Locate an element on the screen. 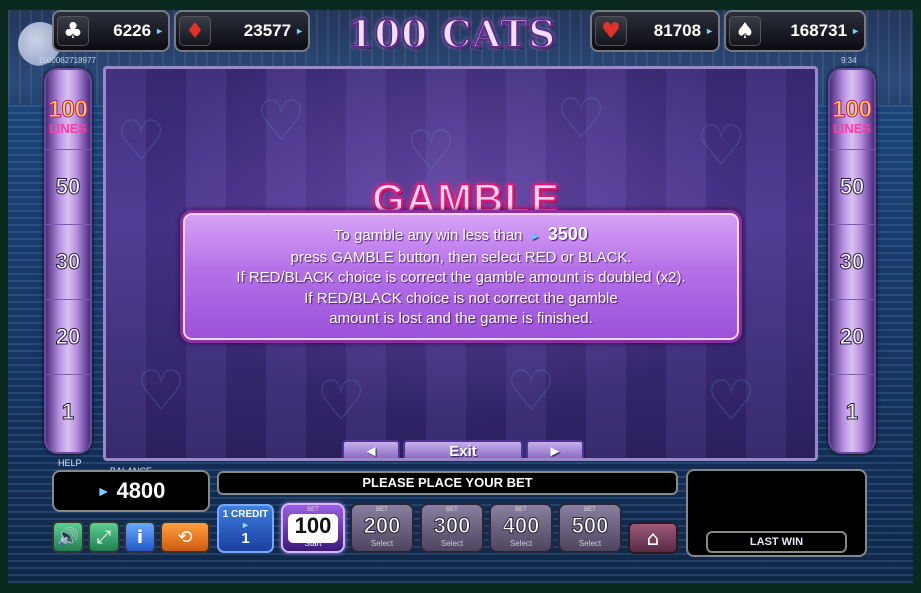  status-message: PLEASE PLACE YOUR BET is located at coordinates (447, 483).